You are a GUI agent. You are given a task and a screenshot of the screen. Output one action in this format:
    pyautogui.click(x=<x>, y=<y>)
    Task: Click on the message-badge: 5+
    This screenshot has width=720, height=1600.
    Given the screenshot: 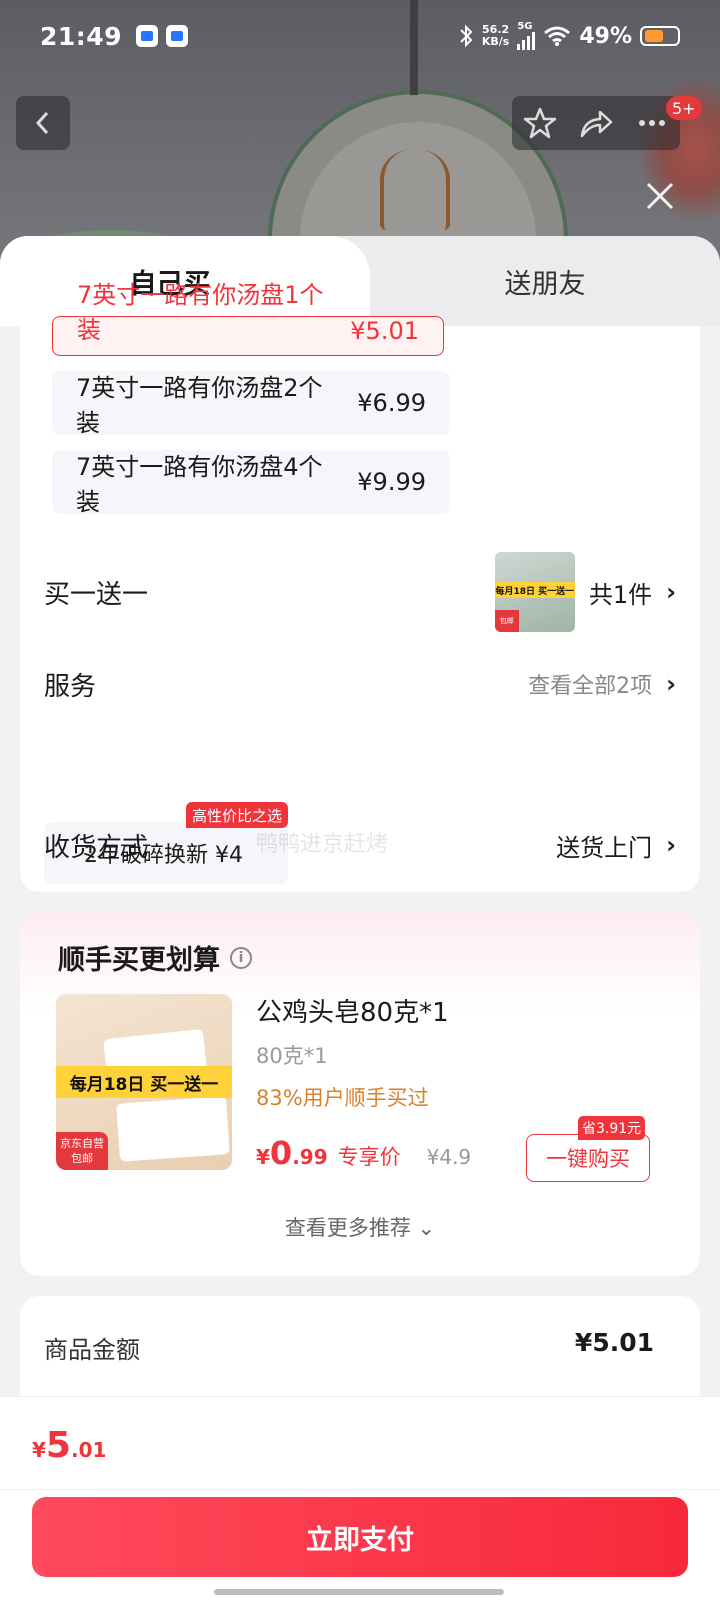 What is the action you would take?
    pyautogui.click(x=684, y=108)
    